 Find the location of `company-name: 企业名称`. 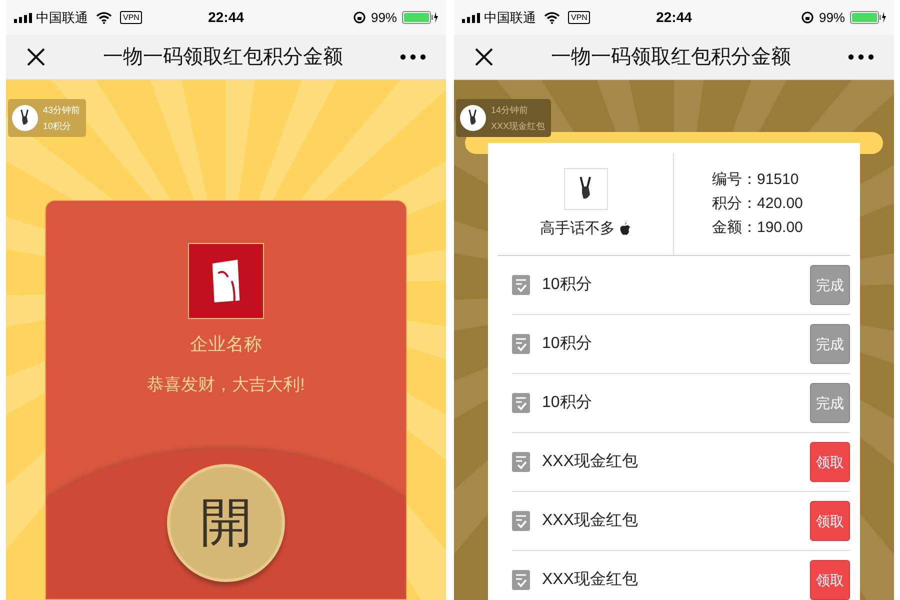

company-name: 企业名称 is located at coordinates (226, 344).